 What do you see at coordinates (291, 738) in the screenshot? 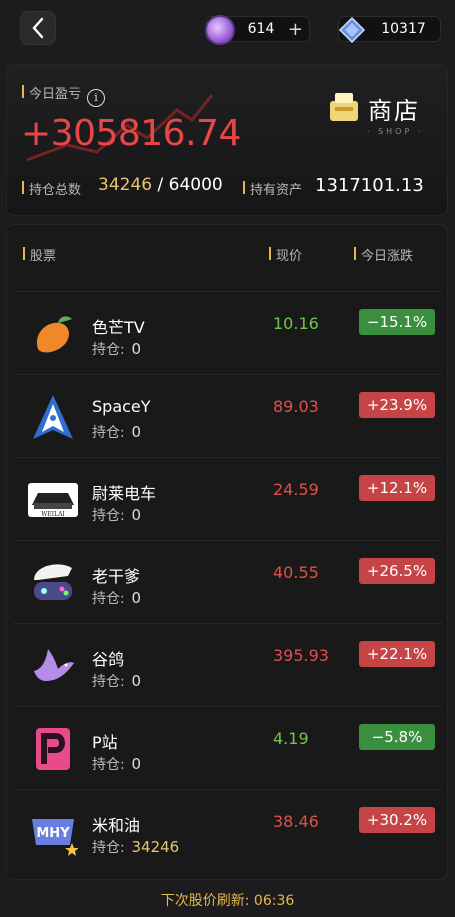
I see `stock-price: 4.19` at bounding box center [291, 738].